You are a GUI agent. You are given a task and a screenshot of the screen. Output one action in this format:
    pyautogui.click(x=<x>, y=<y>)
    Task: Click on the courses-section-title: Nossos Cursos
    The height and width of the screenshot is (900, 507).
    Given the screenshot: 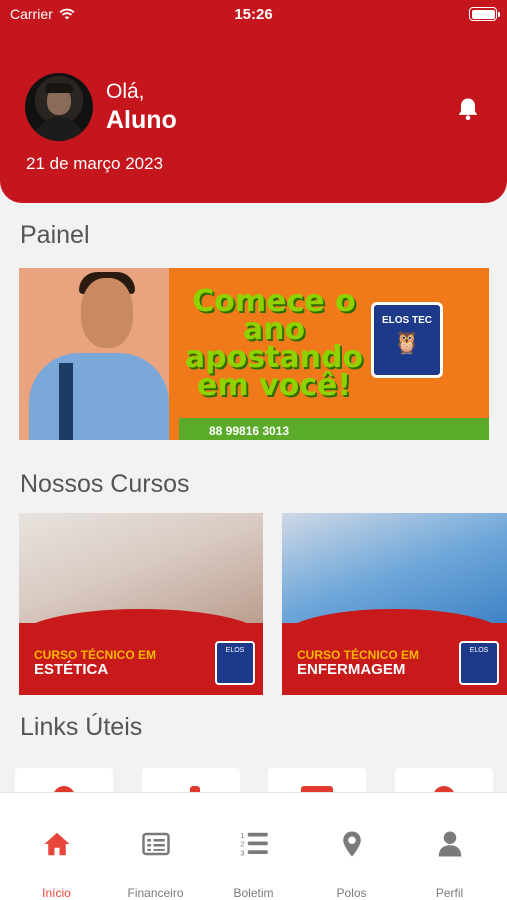 What is the action you would take?
    pyautogui.click(x=105, y=484)
    